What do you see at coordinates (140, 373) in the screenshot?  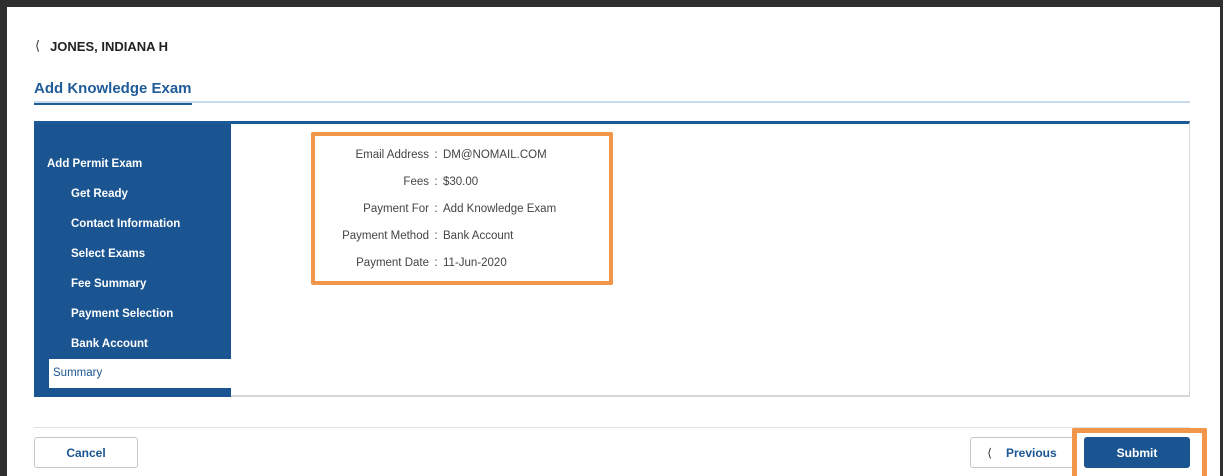 I see `sidebar-item-summary: Summary` at bounding box center [140, 373].